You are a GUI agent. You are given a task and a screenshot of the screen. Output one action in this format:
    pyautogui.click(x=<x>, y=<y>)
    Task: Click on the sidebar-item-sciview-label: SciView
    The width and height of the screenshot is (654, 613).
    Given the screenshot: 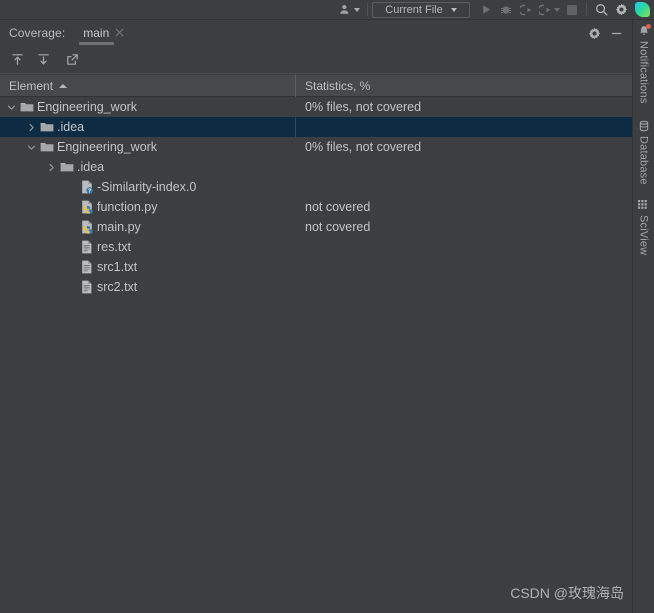 What is the action you would take?
    pyautogui.click(x=643, y=235)
    